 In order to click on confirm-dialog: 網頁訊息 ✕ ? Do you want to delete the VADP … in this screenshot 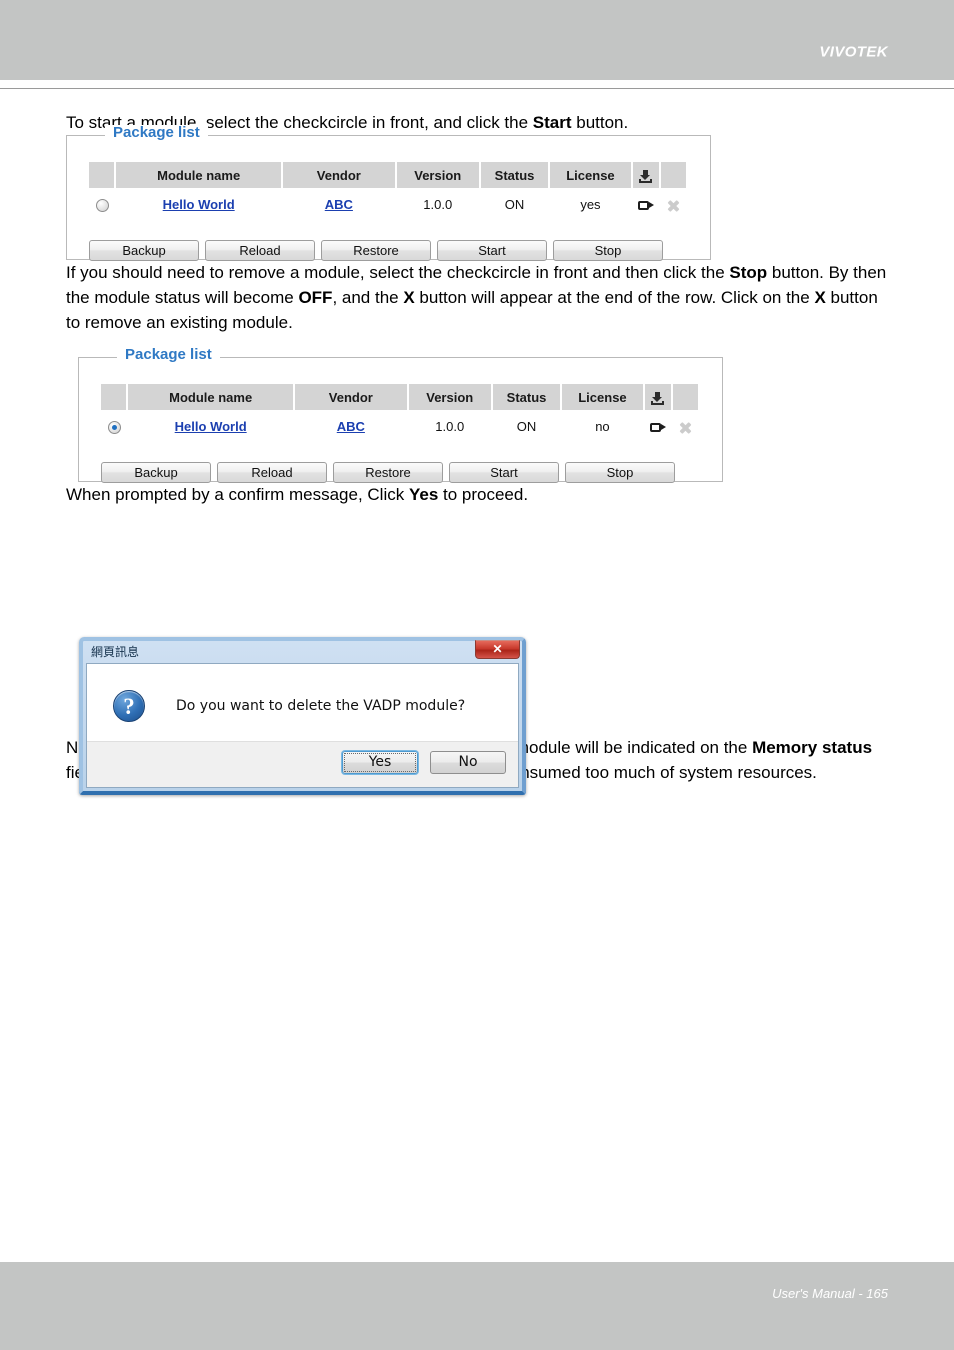, I will do `click(302, 716)`.